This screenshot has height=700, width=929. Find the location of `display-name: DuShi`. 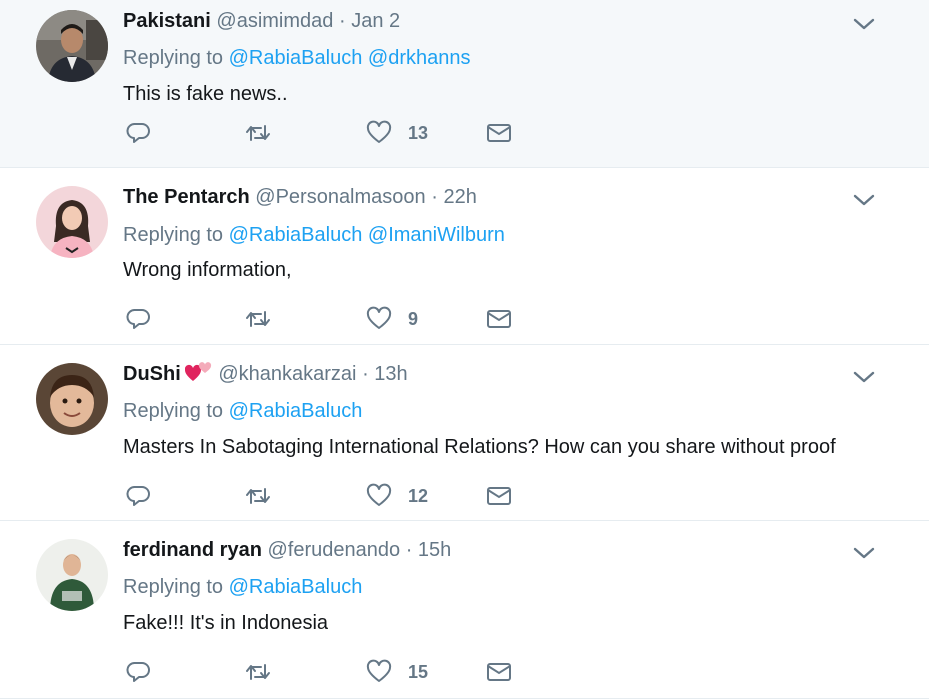

display-name: DuShi is located at coordinates (152, 374).